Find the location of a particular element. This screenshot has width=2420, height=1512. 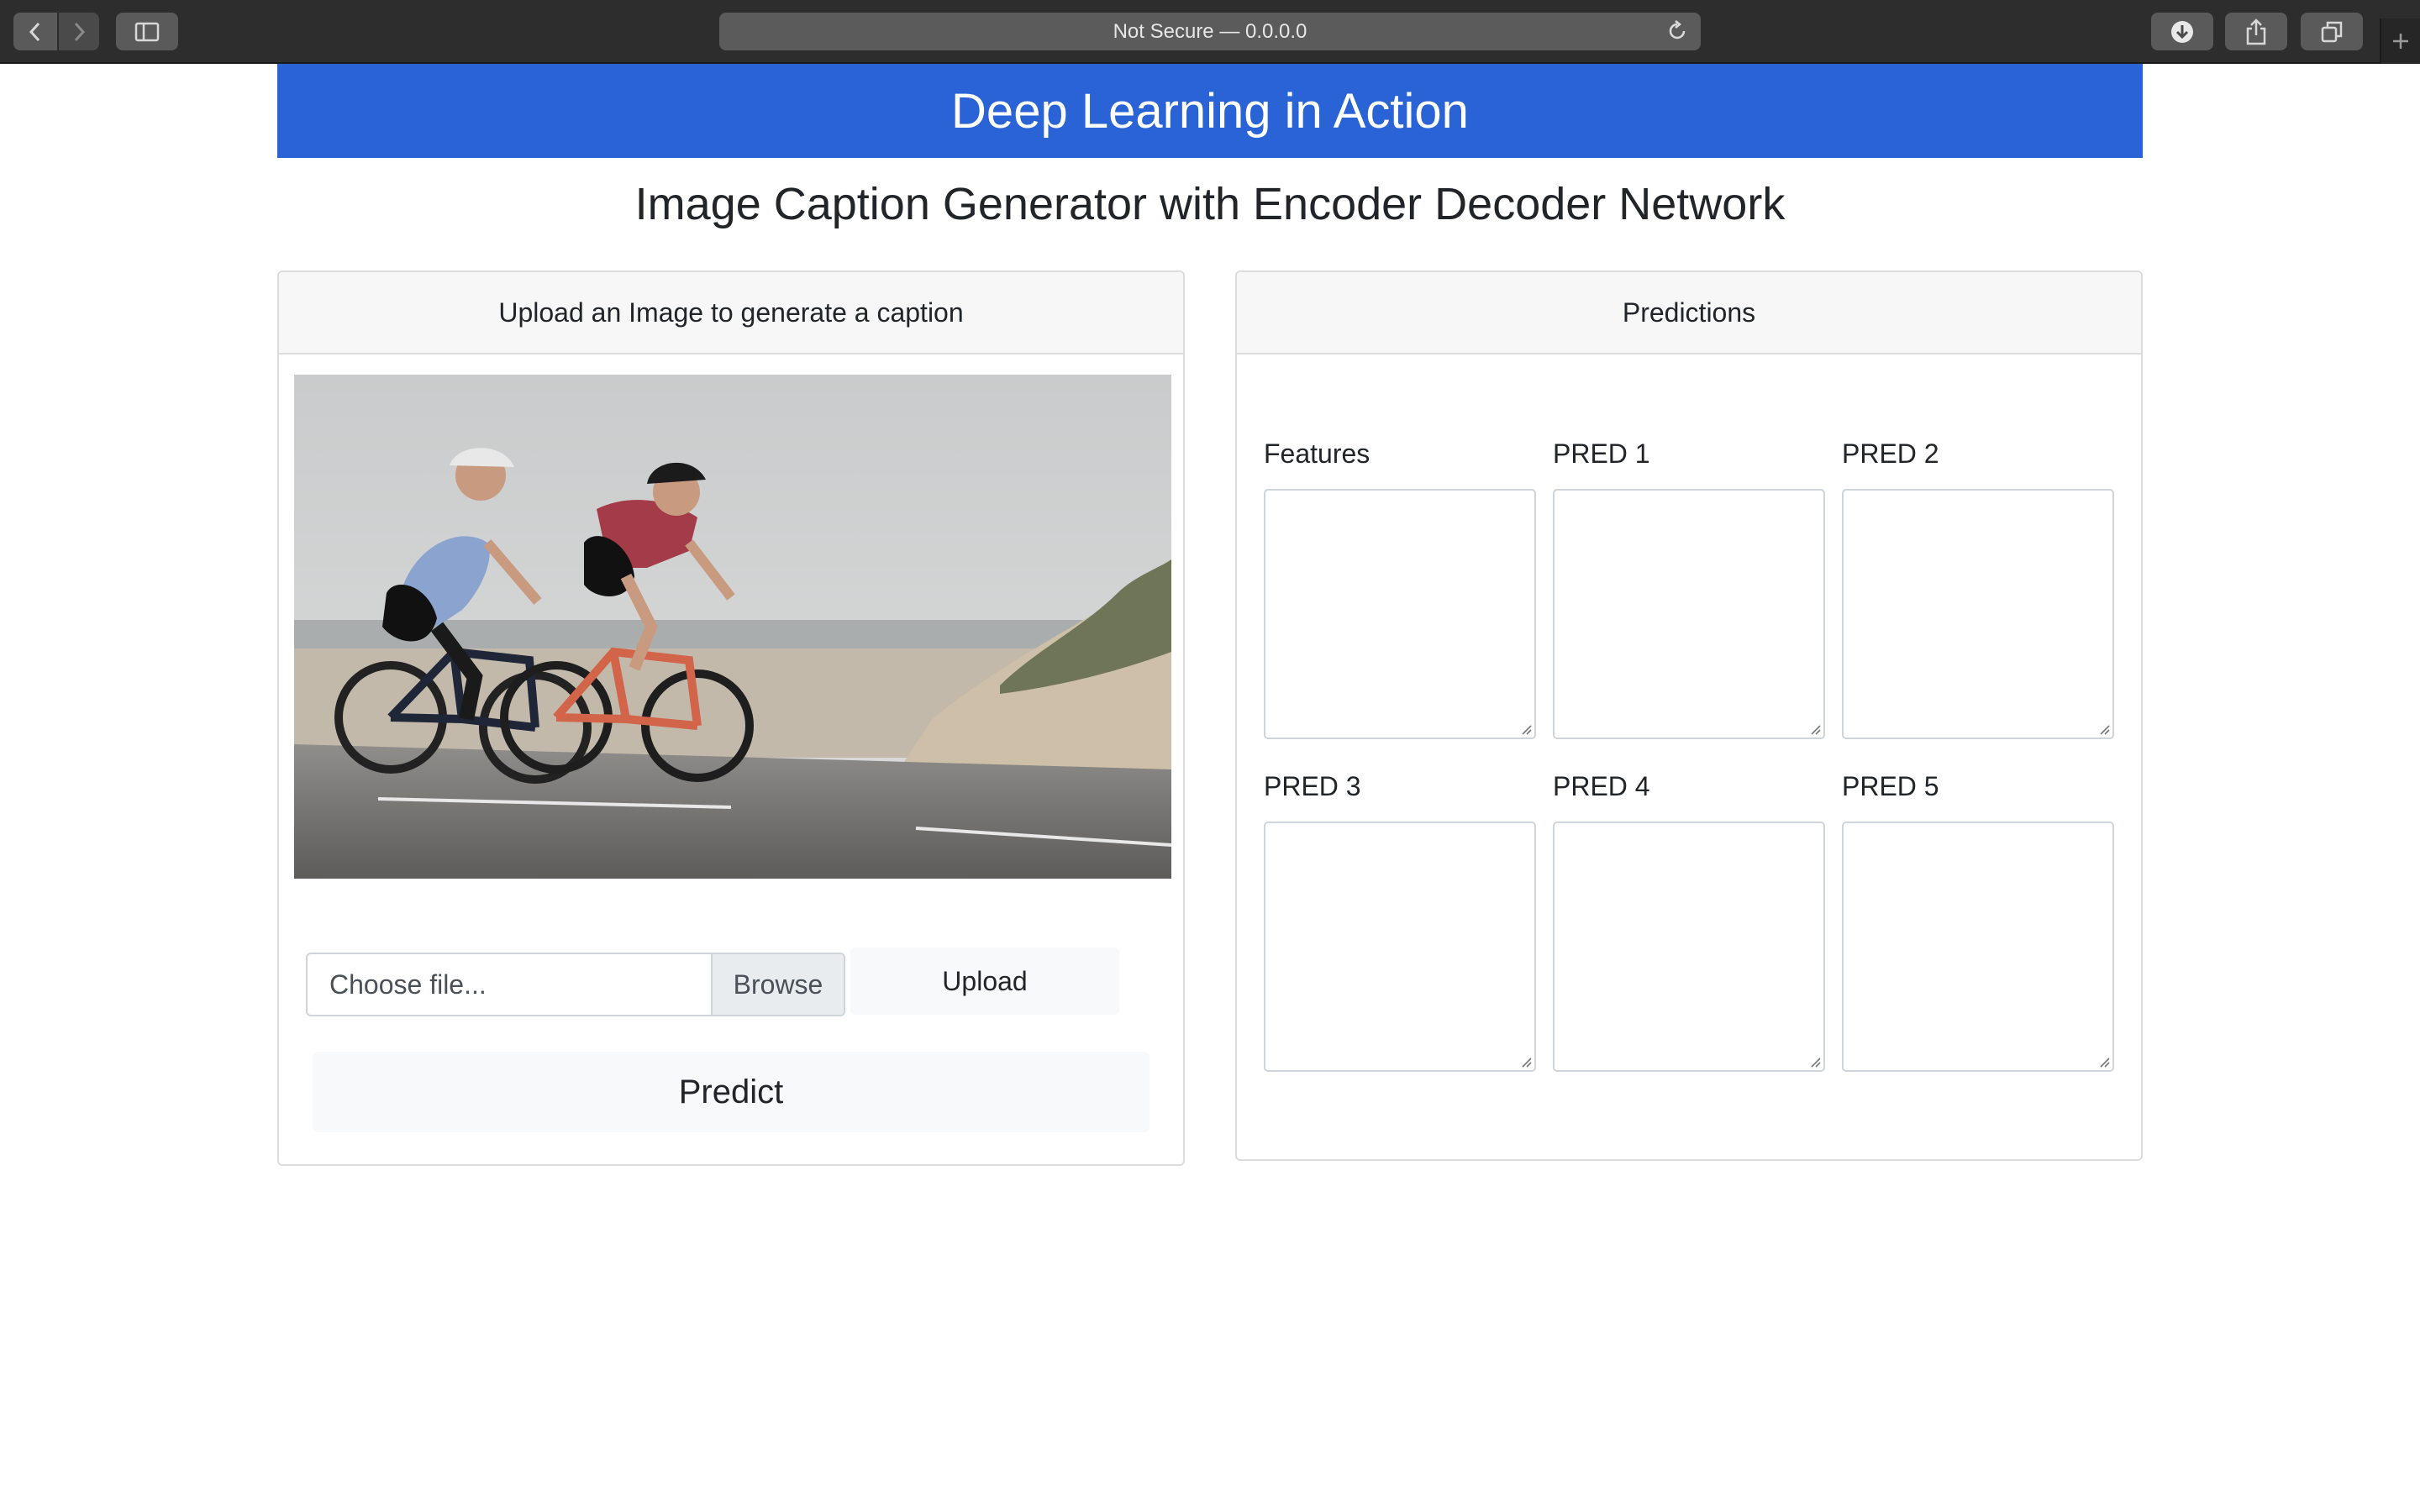

predictions-card-title: Predictions is located at coordinates (1689, 312).